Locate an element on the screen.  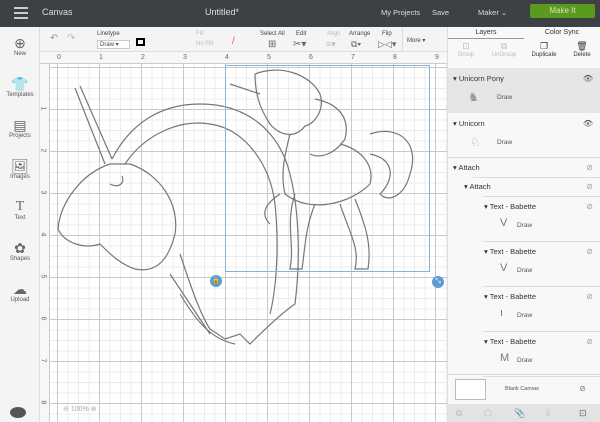
line-color-swatch is located at coordinates (140, 42).